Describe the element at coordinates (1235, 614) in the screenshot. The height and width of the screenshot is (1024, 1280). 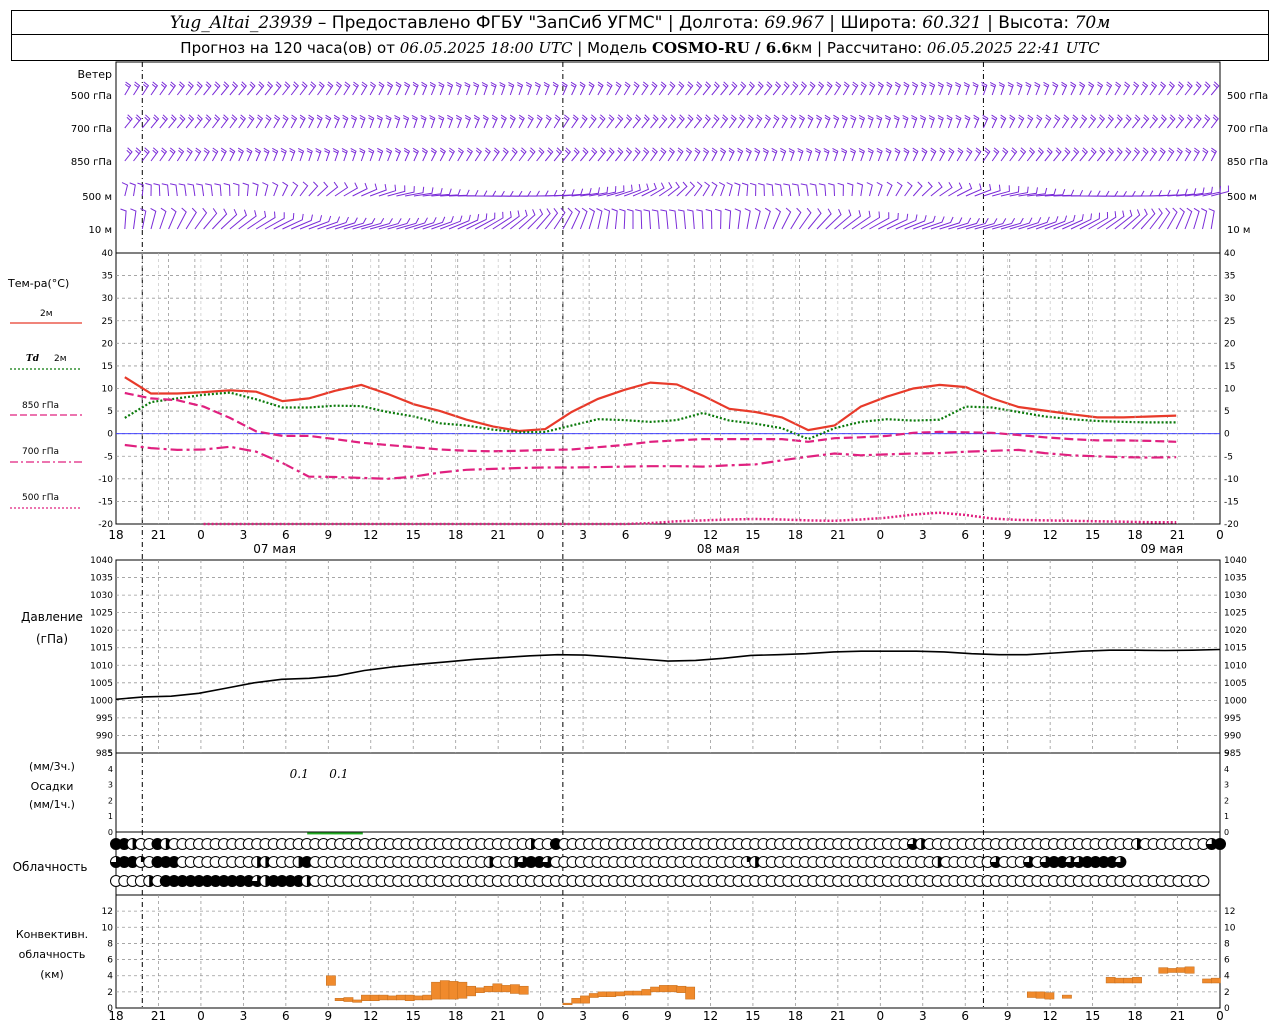
I see `pressure-ytick-right: 1025` at that location.